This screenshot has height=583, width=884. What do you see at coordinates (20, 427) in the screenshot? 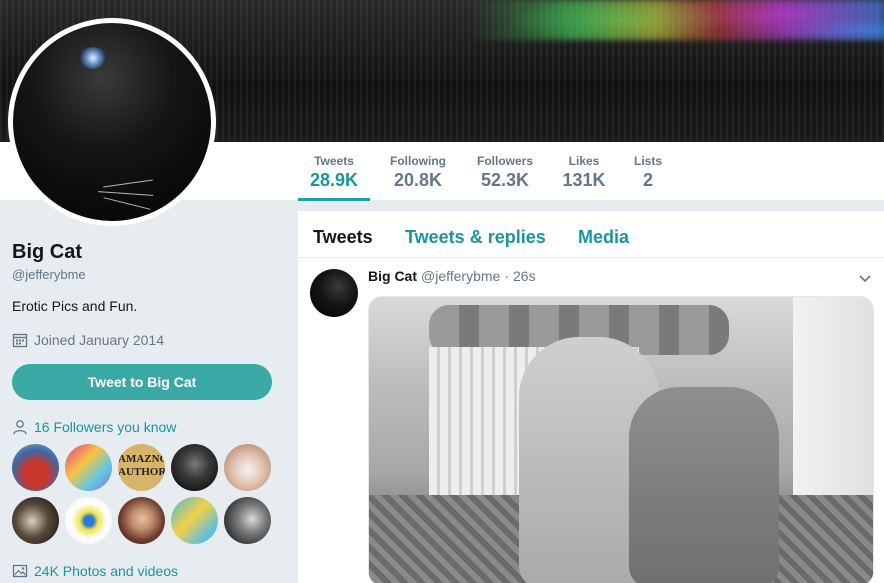
I see `person-icon` at bounding box center [20, 427].